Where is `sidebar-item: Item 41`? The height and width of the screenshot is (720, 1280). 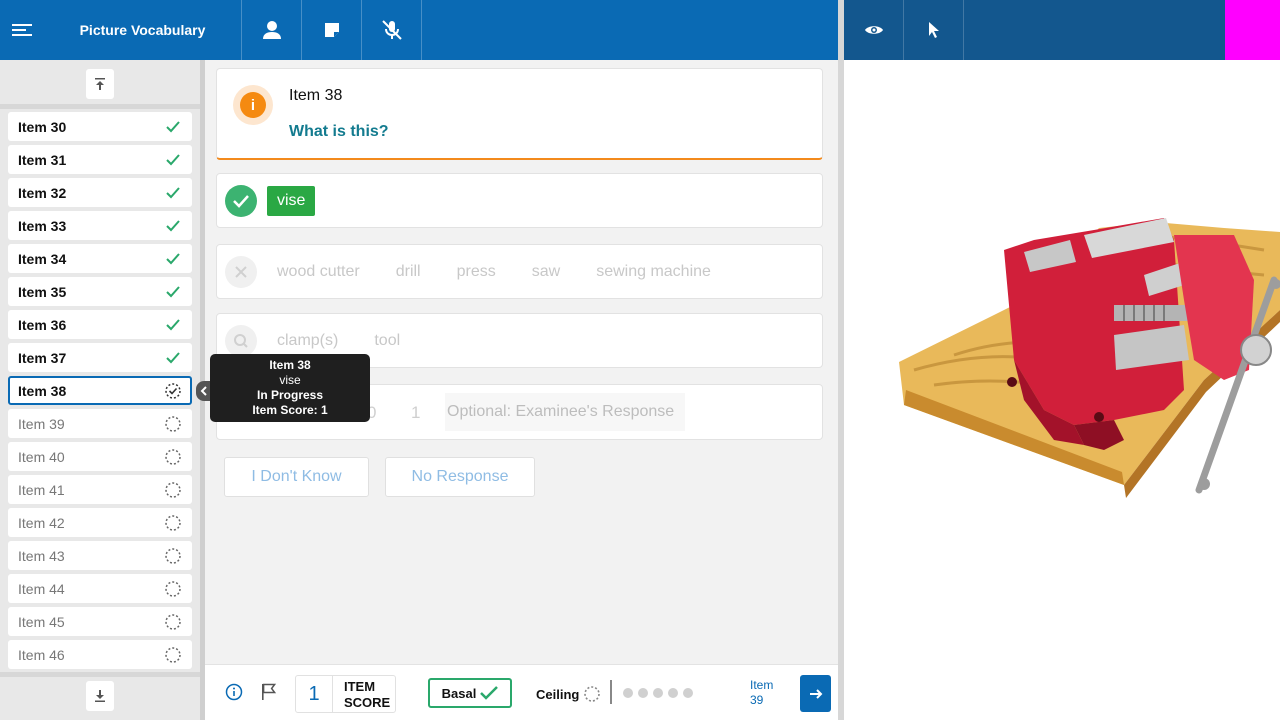
sidebar-item: Item 41 is located at coordinates (100, 489).